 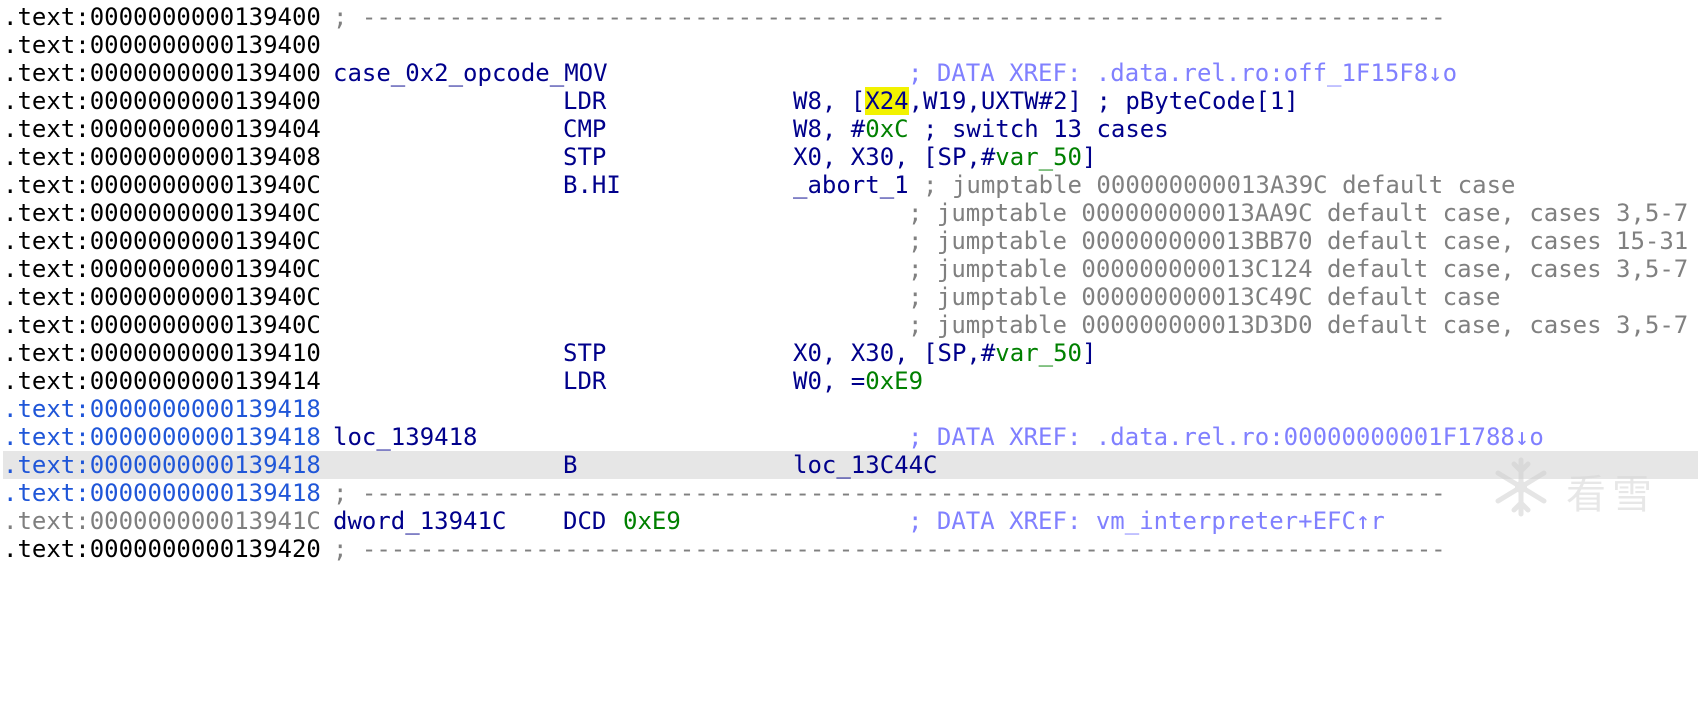 I want to click on mnemonic: B, so click(x=570, y=465).